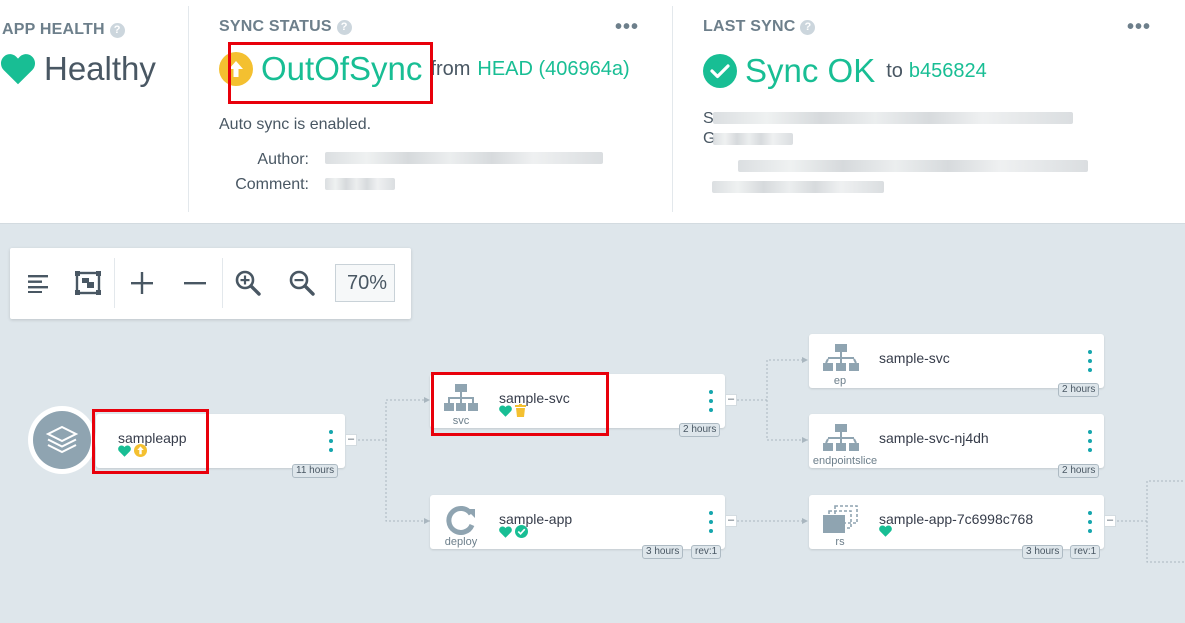 The image size is (1185, 623). What do you see at coordinates (845, 461) in the screenshot?
I see `node-kind: endpointslice` at bounding box center [845, 461].